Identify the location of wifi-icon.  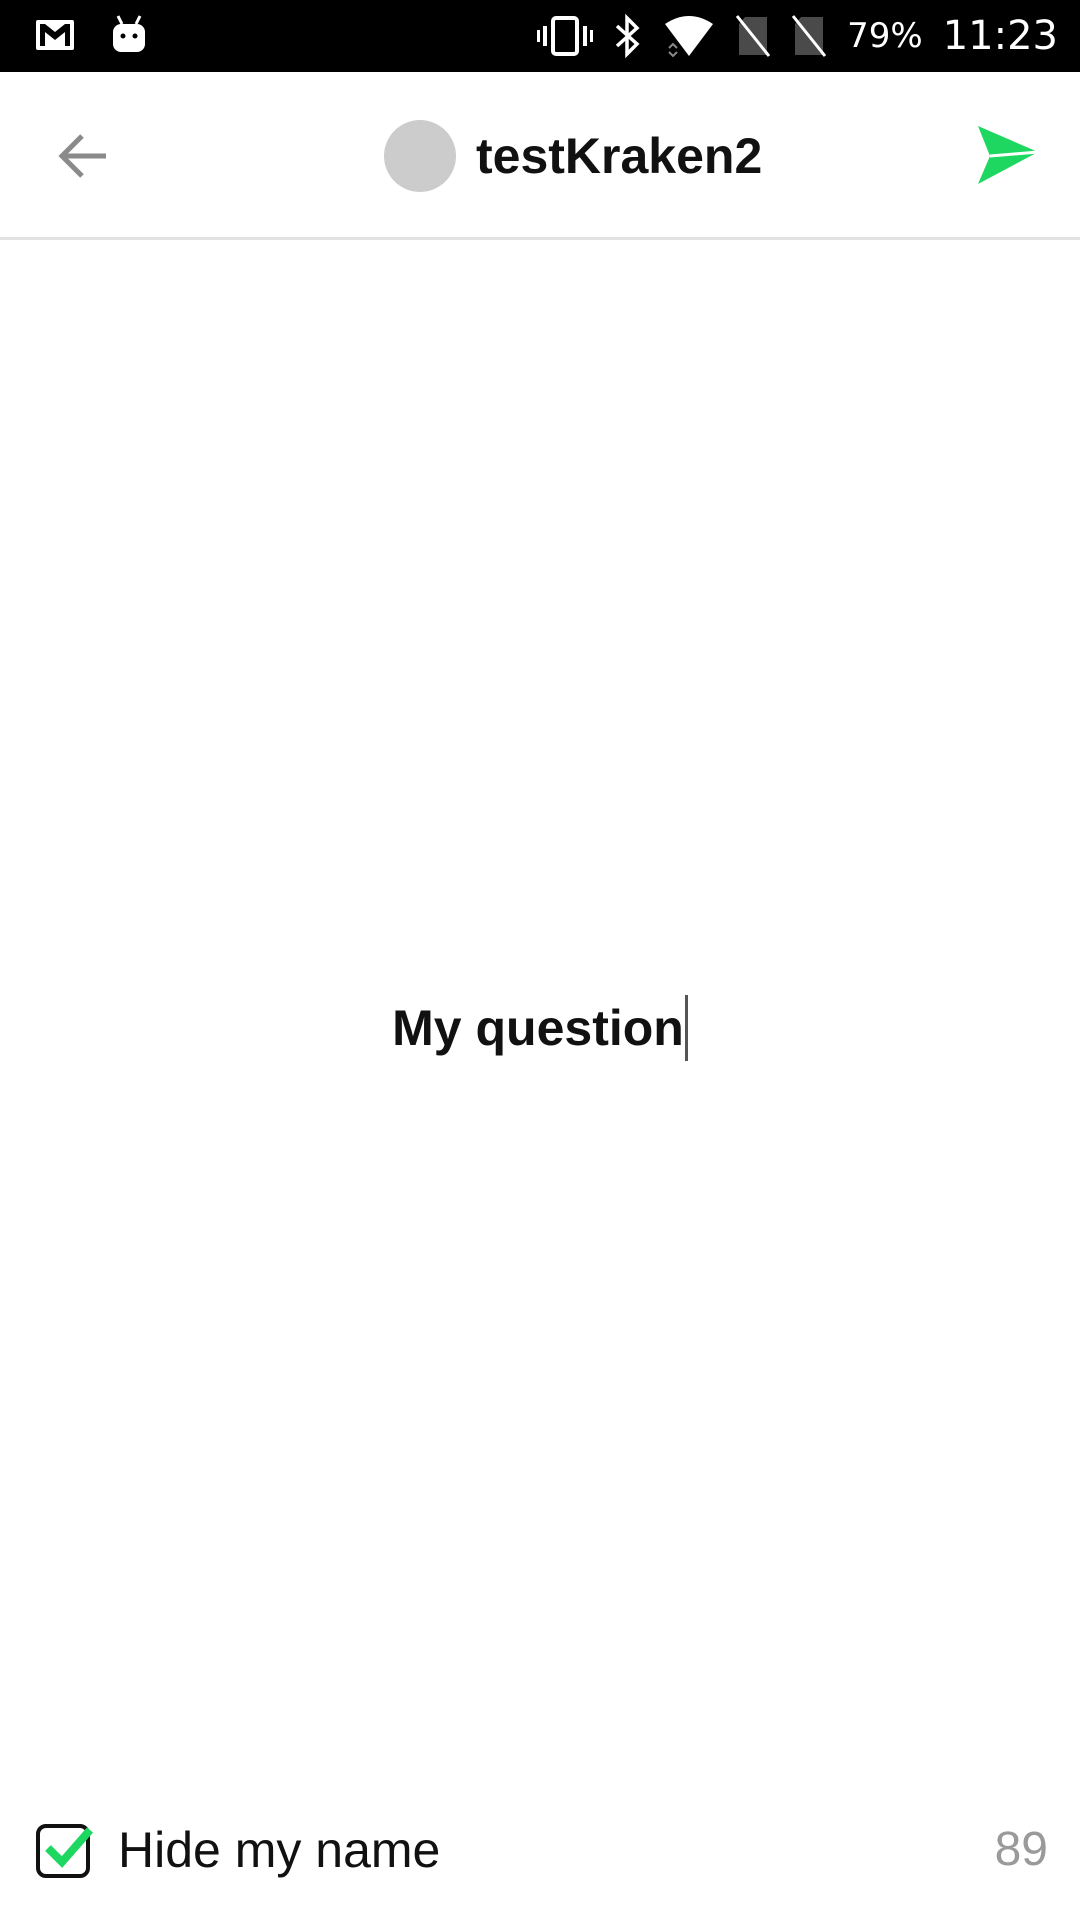
(689, 37).